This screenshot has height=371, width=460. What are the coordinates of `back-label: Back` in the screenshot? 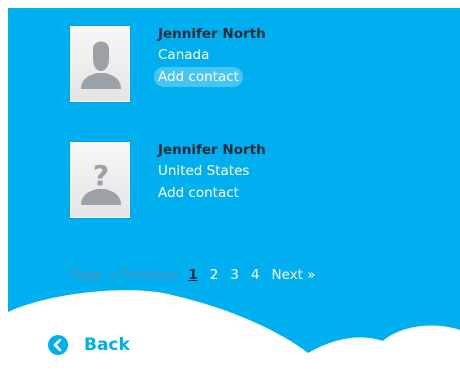 It's located at (107, 345).